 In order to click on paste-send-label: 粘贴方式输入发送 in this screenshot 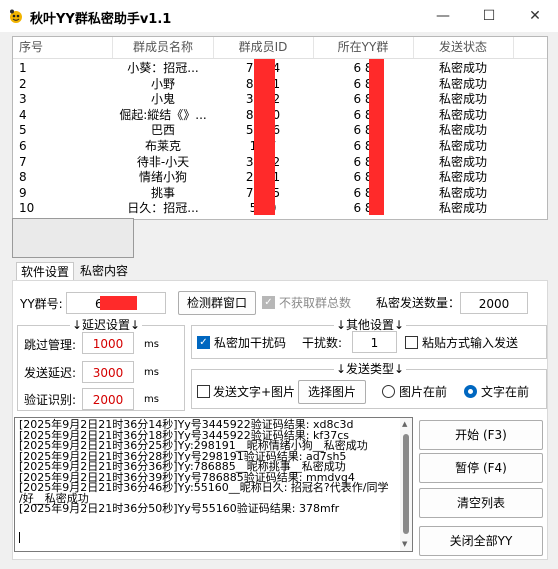, I will do `click(470, 343)`.